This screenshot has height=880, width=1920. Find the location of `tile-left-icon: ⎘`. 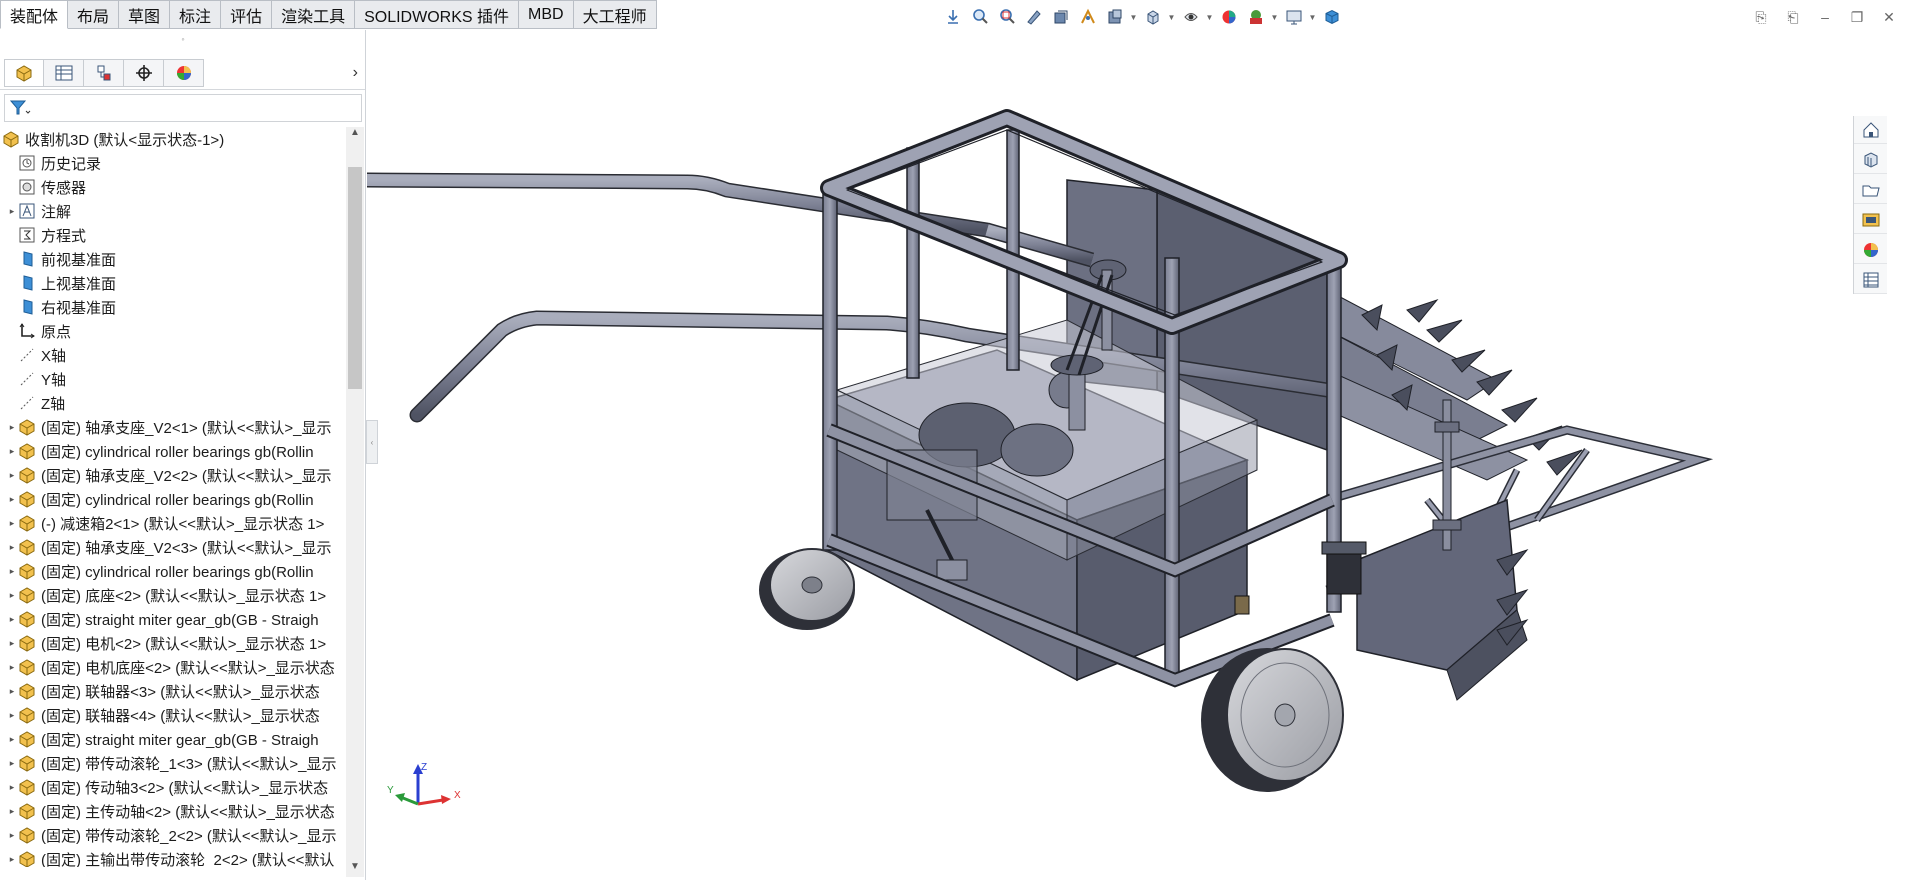

tile-left-icon: ⎘ is located at coordinates (1761, 17).